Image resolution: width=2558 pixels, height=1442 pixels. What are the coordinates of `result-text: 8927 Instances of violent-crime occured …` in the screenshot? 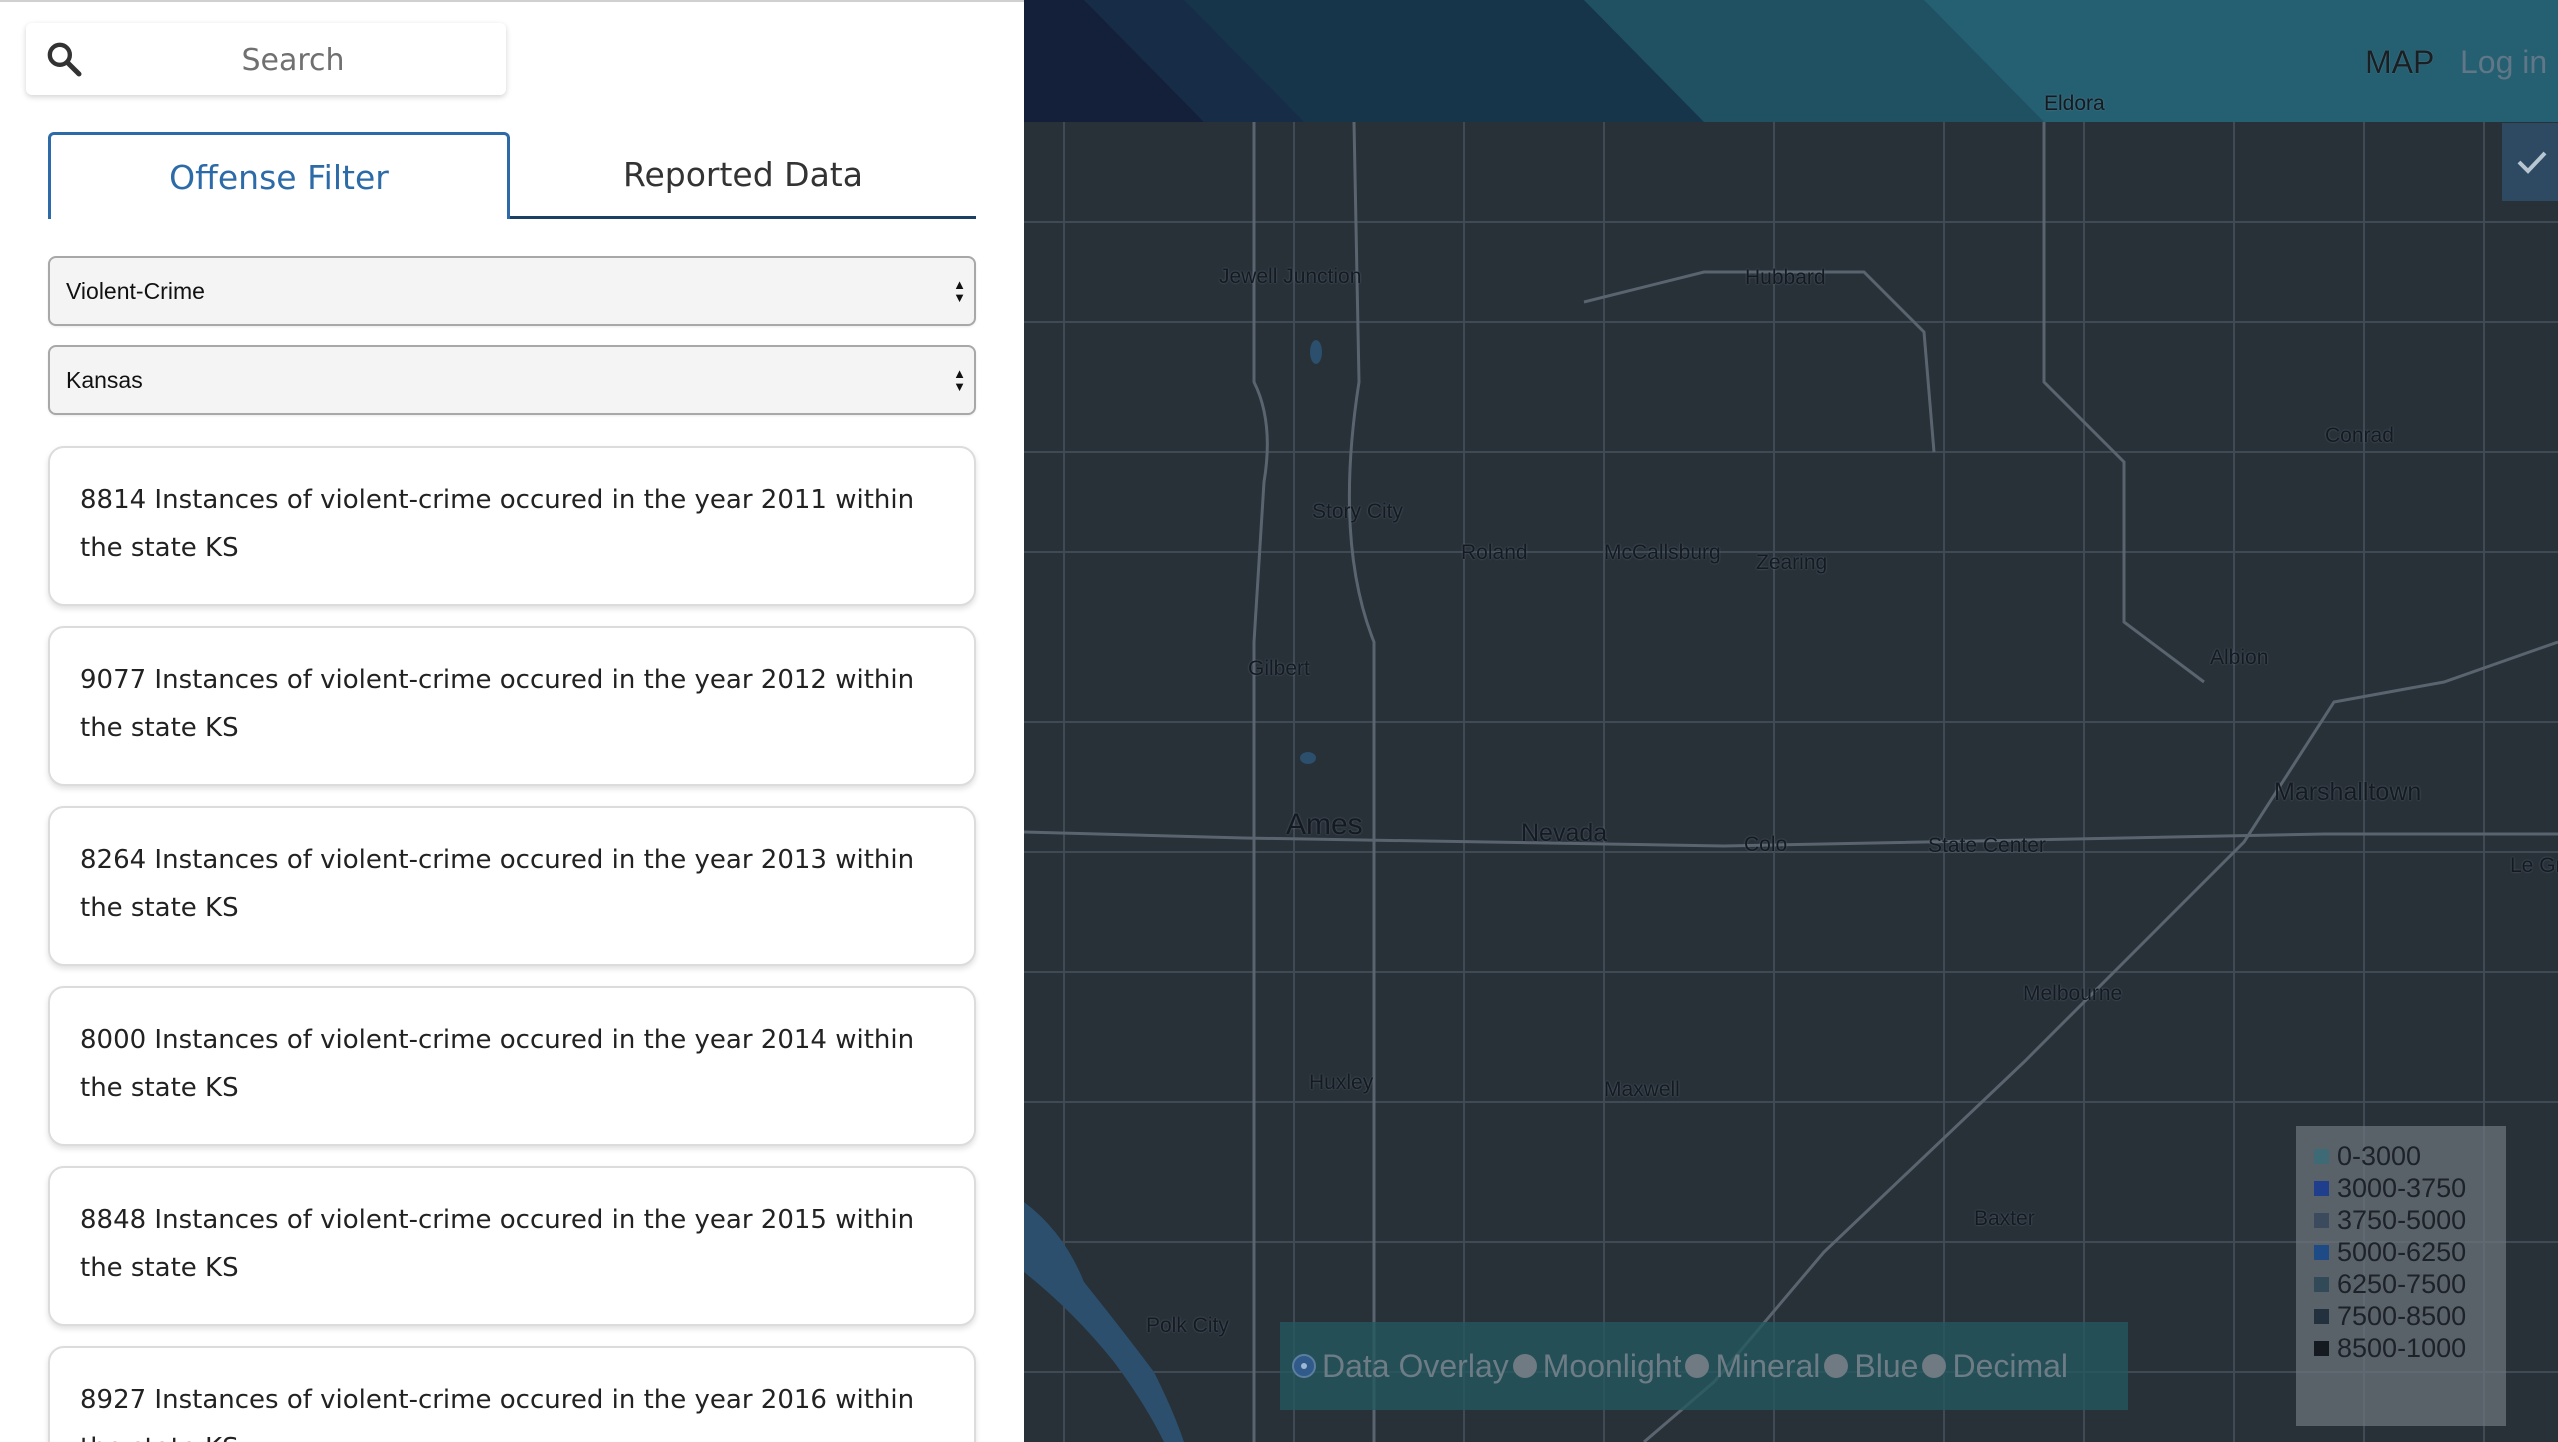 It's located at (497, 1413).